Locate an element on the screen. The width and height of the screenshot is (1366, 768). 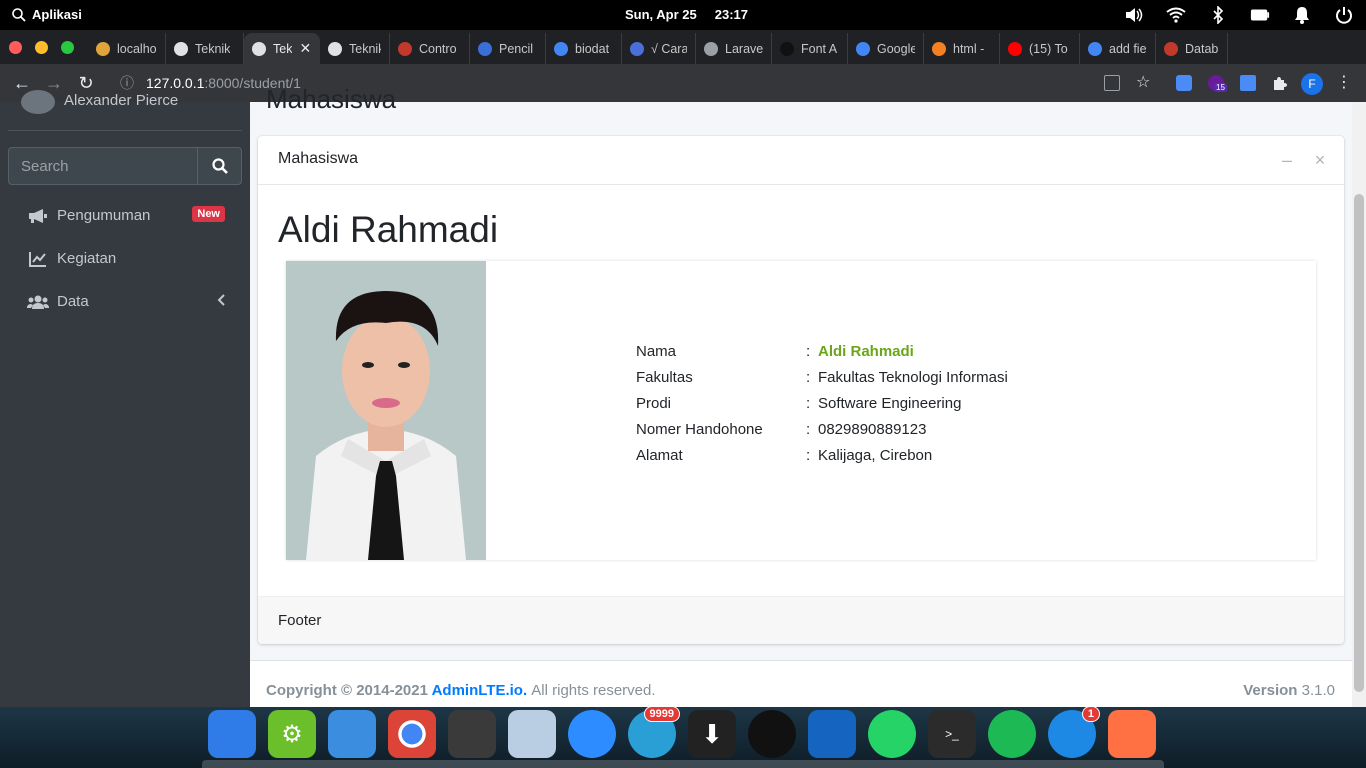
translate-extension-icon is located at coordinates (1248, 83).